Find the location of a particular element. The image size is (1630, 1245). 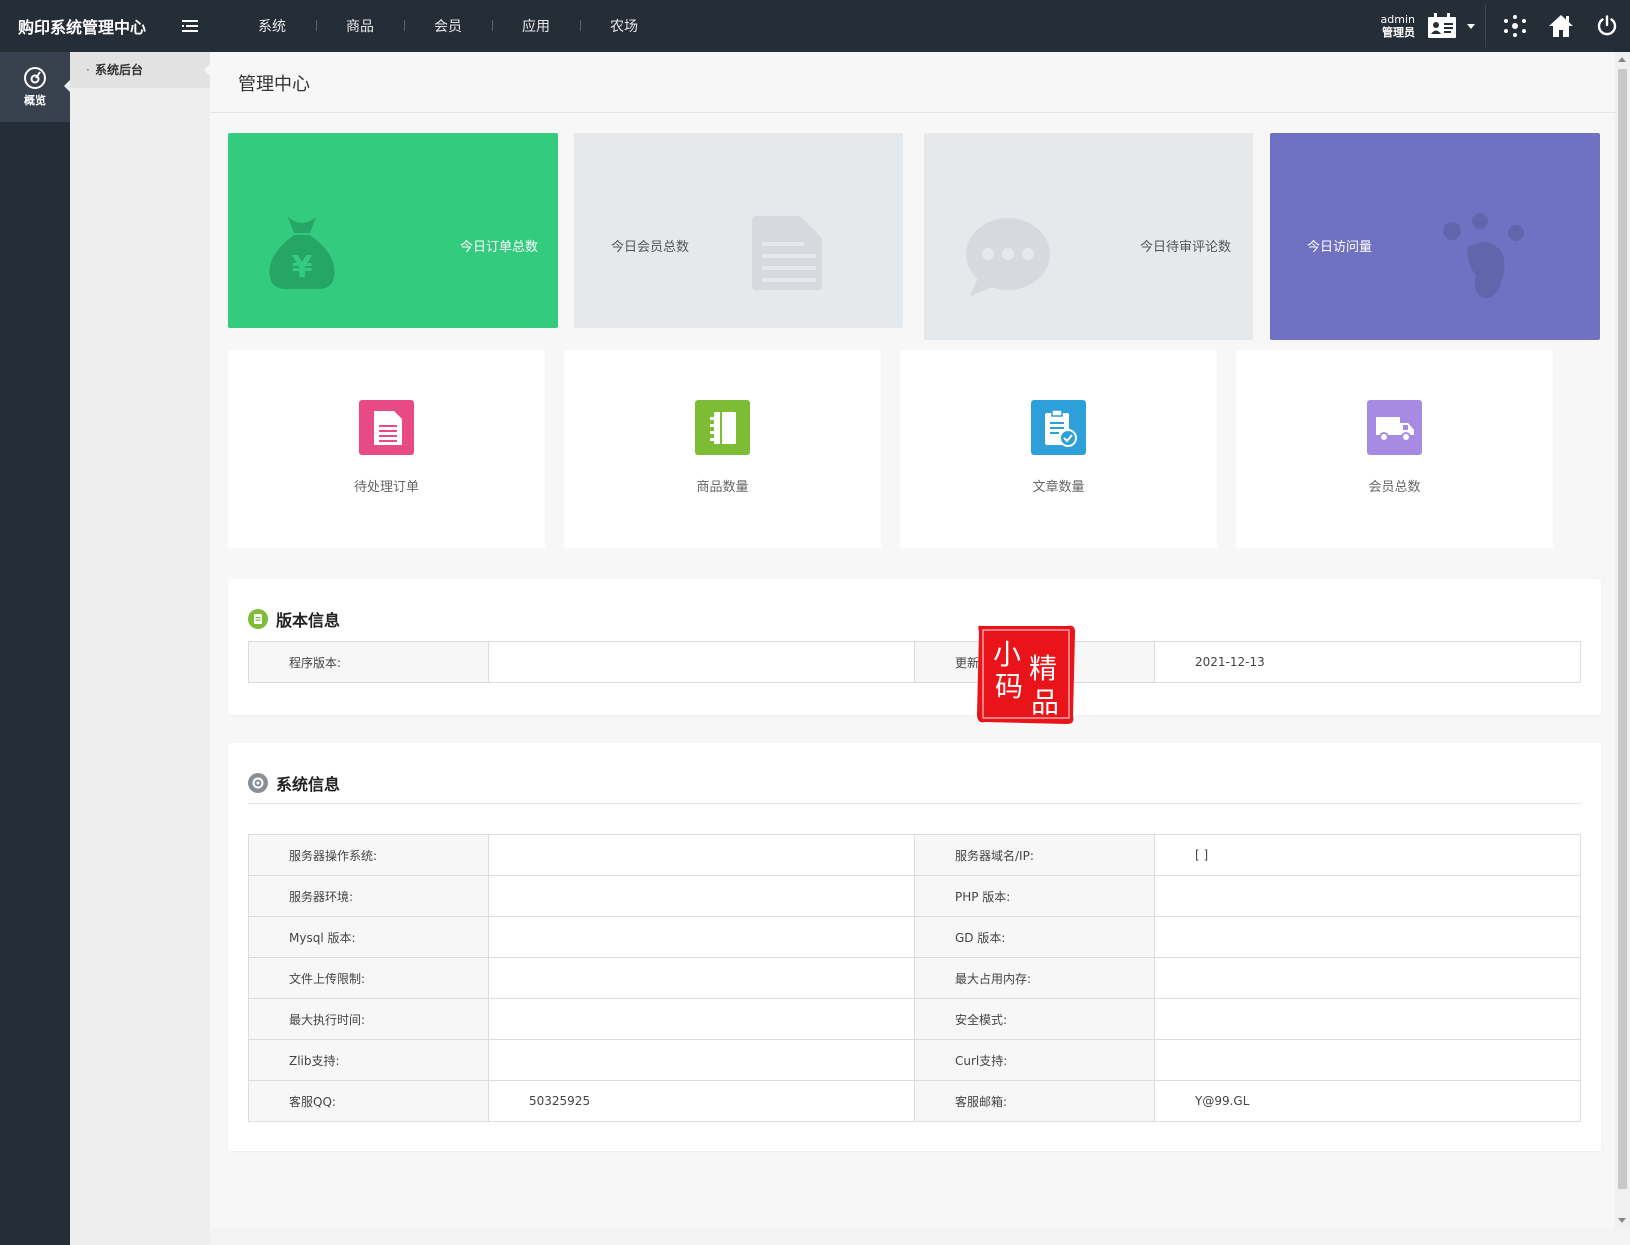

nav-apps: 应用 is located at coordinates (536, 26).